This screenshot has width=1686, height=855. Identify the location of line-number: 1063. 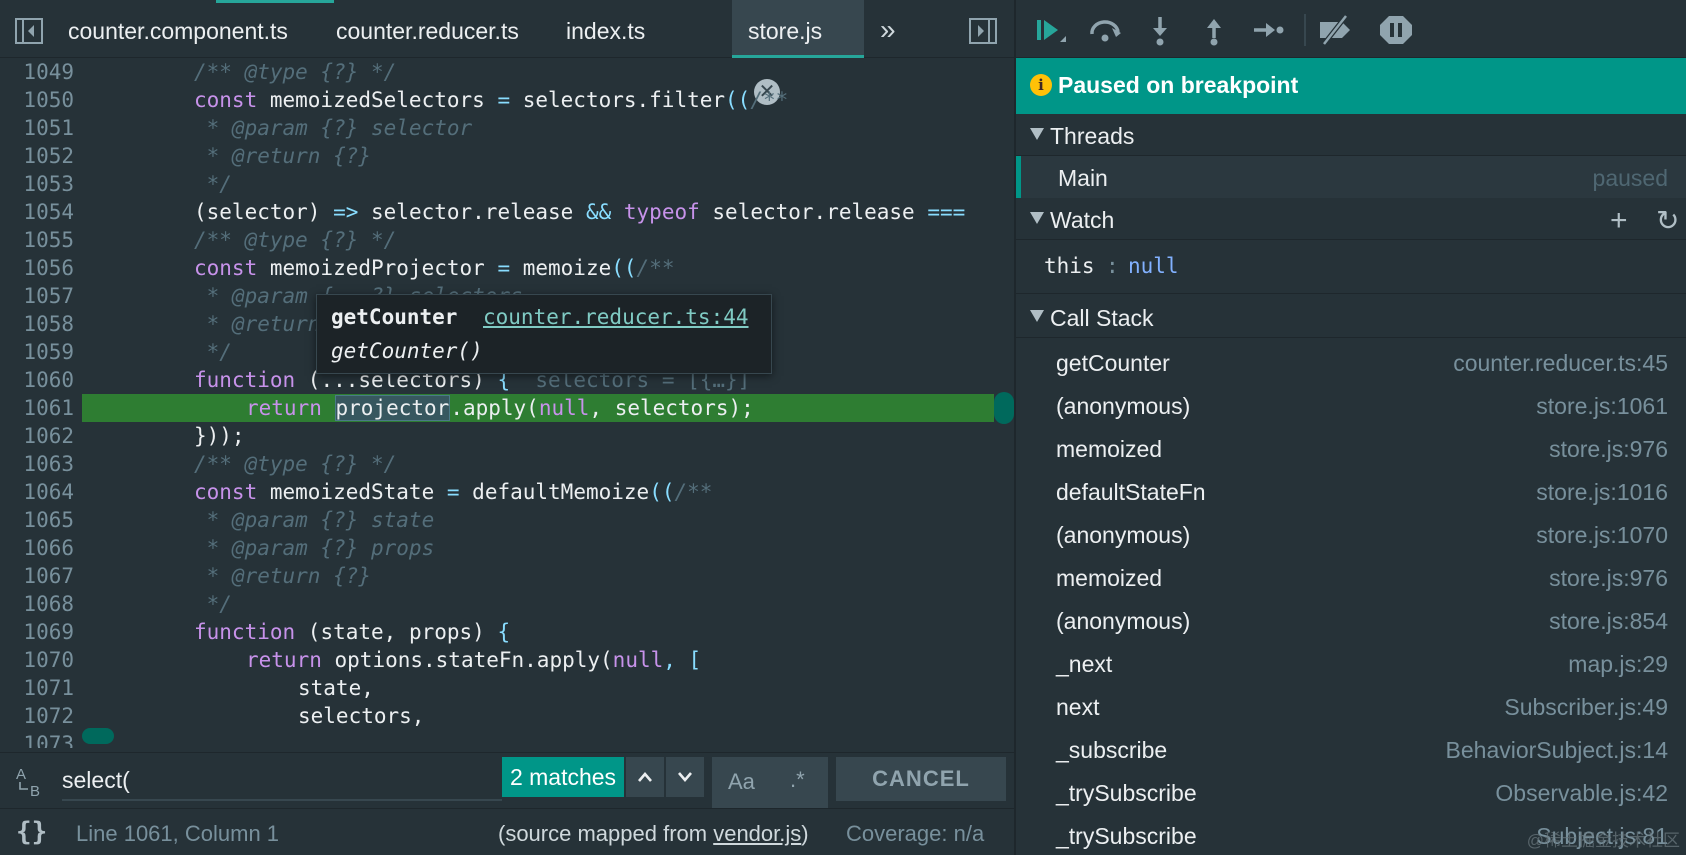
(37, 464).